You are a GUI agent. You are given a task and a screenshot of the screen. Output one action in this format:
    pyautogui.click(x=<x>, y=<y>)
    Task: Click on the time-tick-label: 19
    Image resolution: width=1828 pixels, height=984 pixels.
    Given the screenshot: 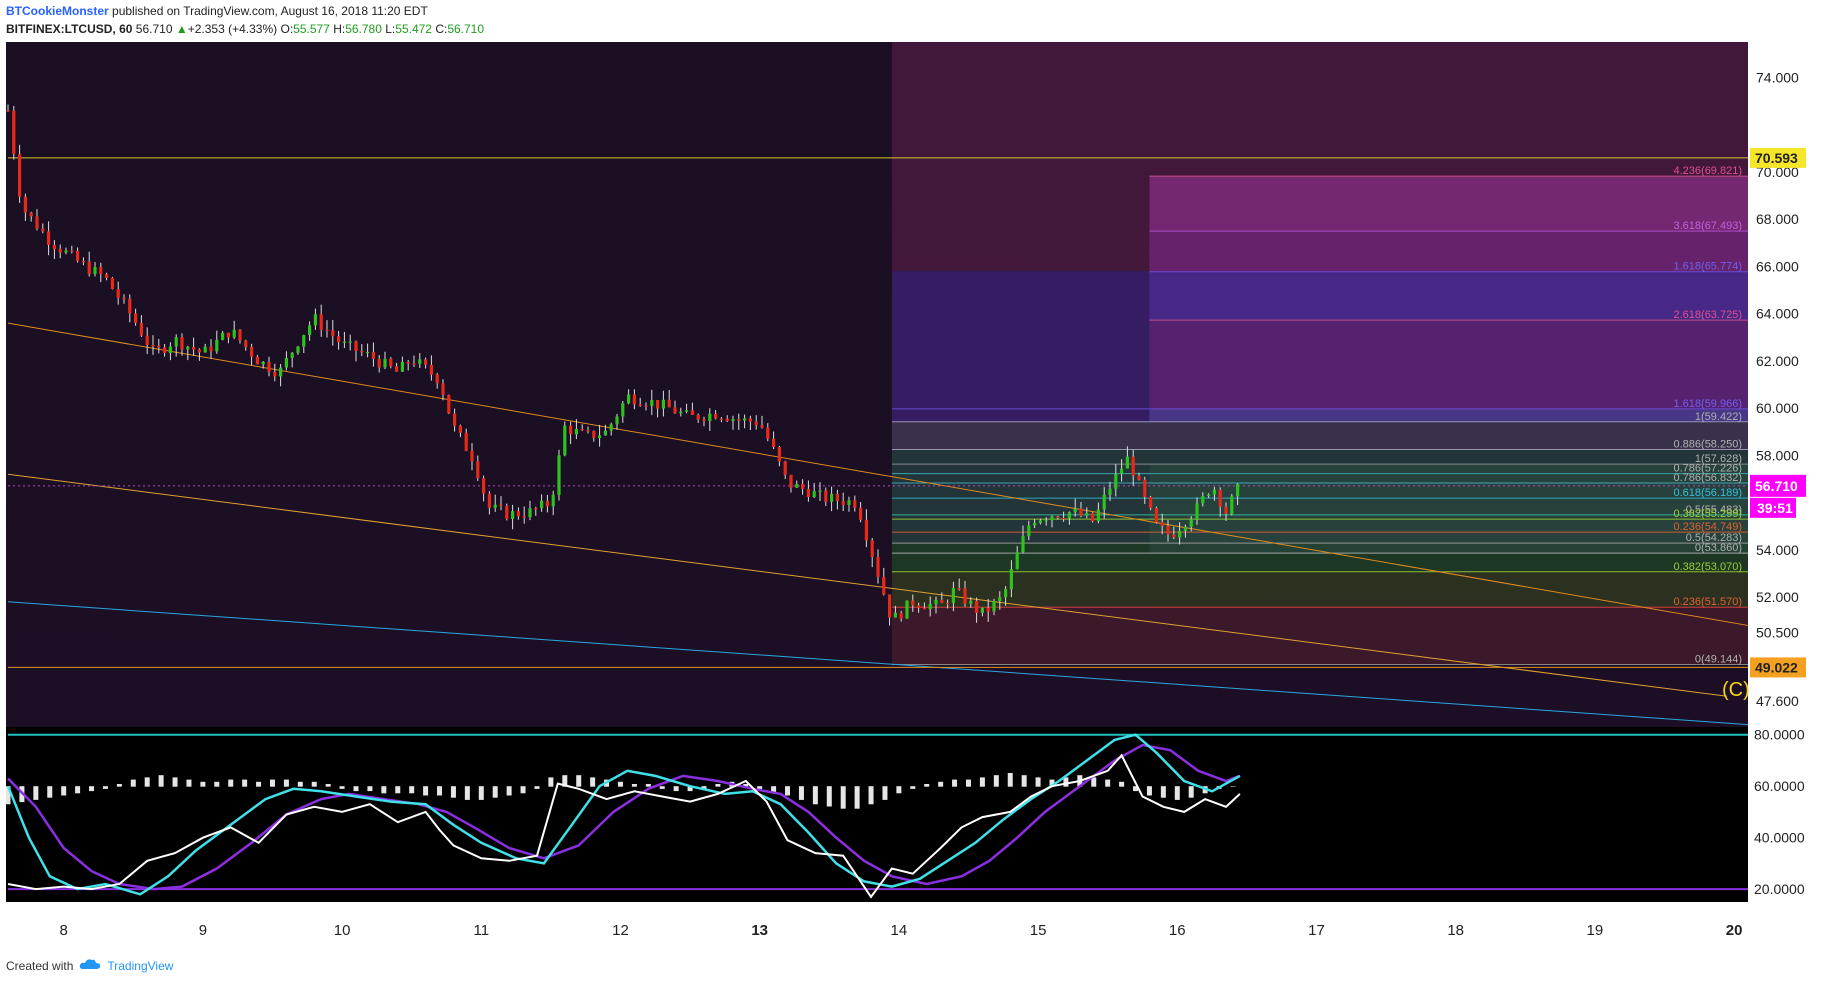 What is the action you would take?
    pyautogui.click(x=1595, y=930)
    